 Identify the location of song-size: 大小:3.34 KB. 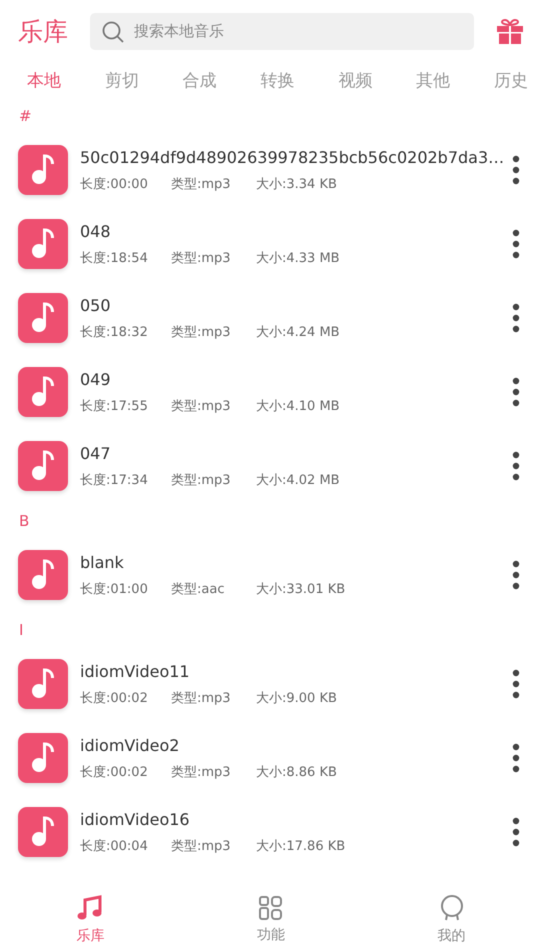
(296, 184).